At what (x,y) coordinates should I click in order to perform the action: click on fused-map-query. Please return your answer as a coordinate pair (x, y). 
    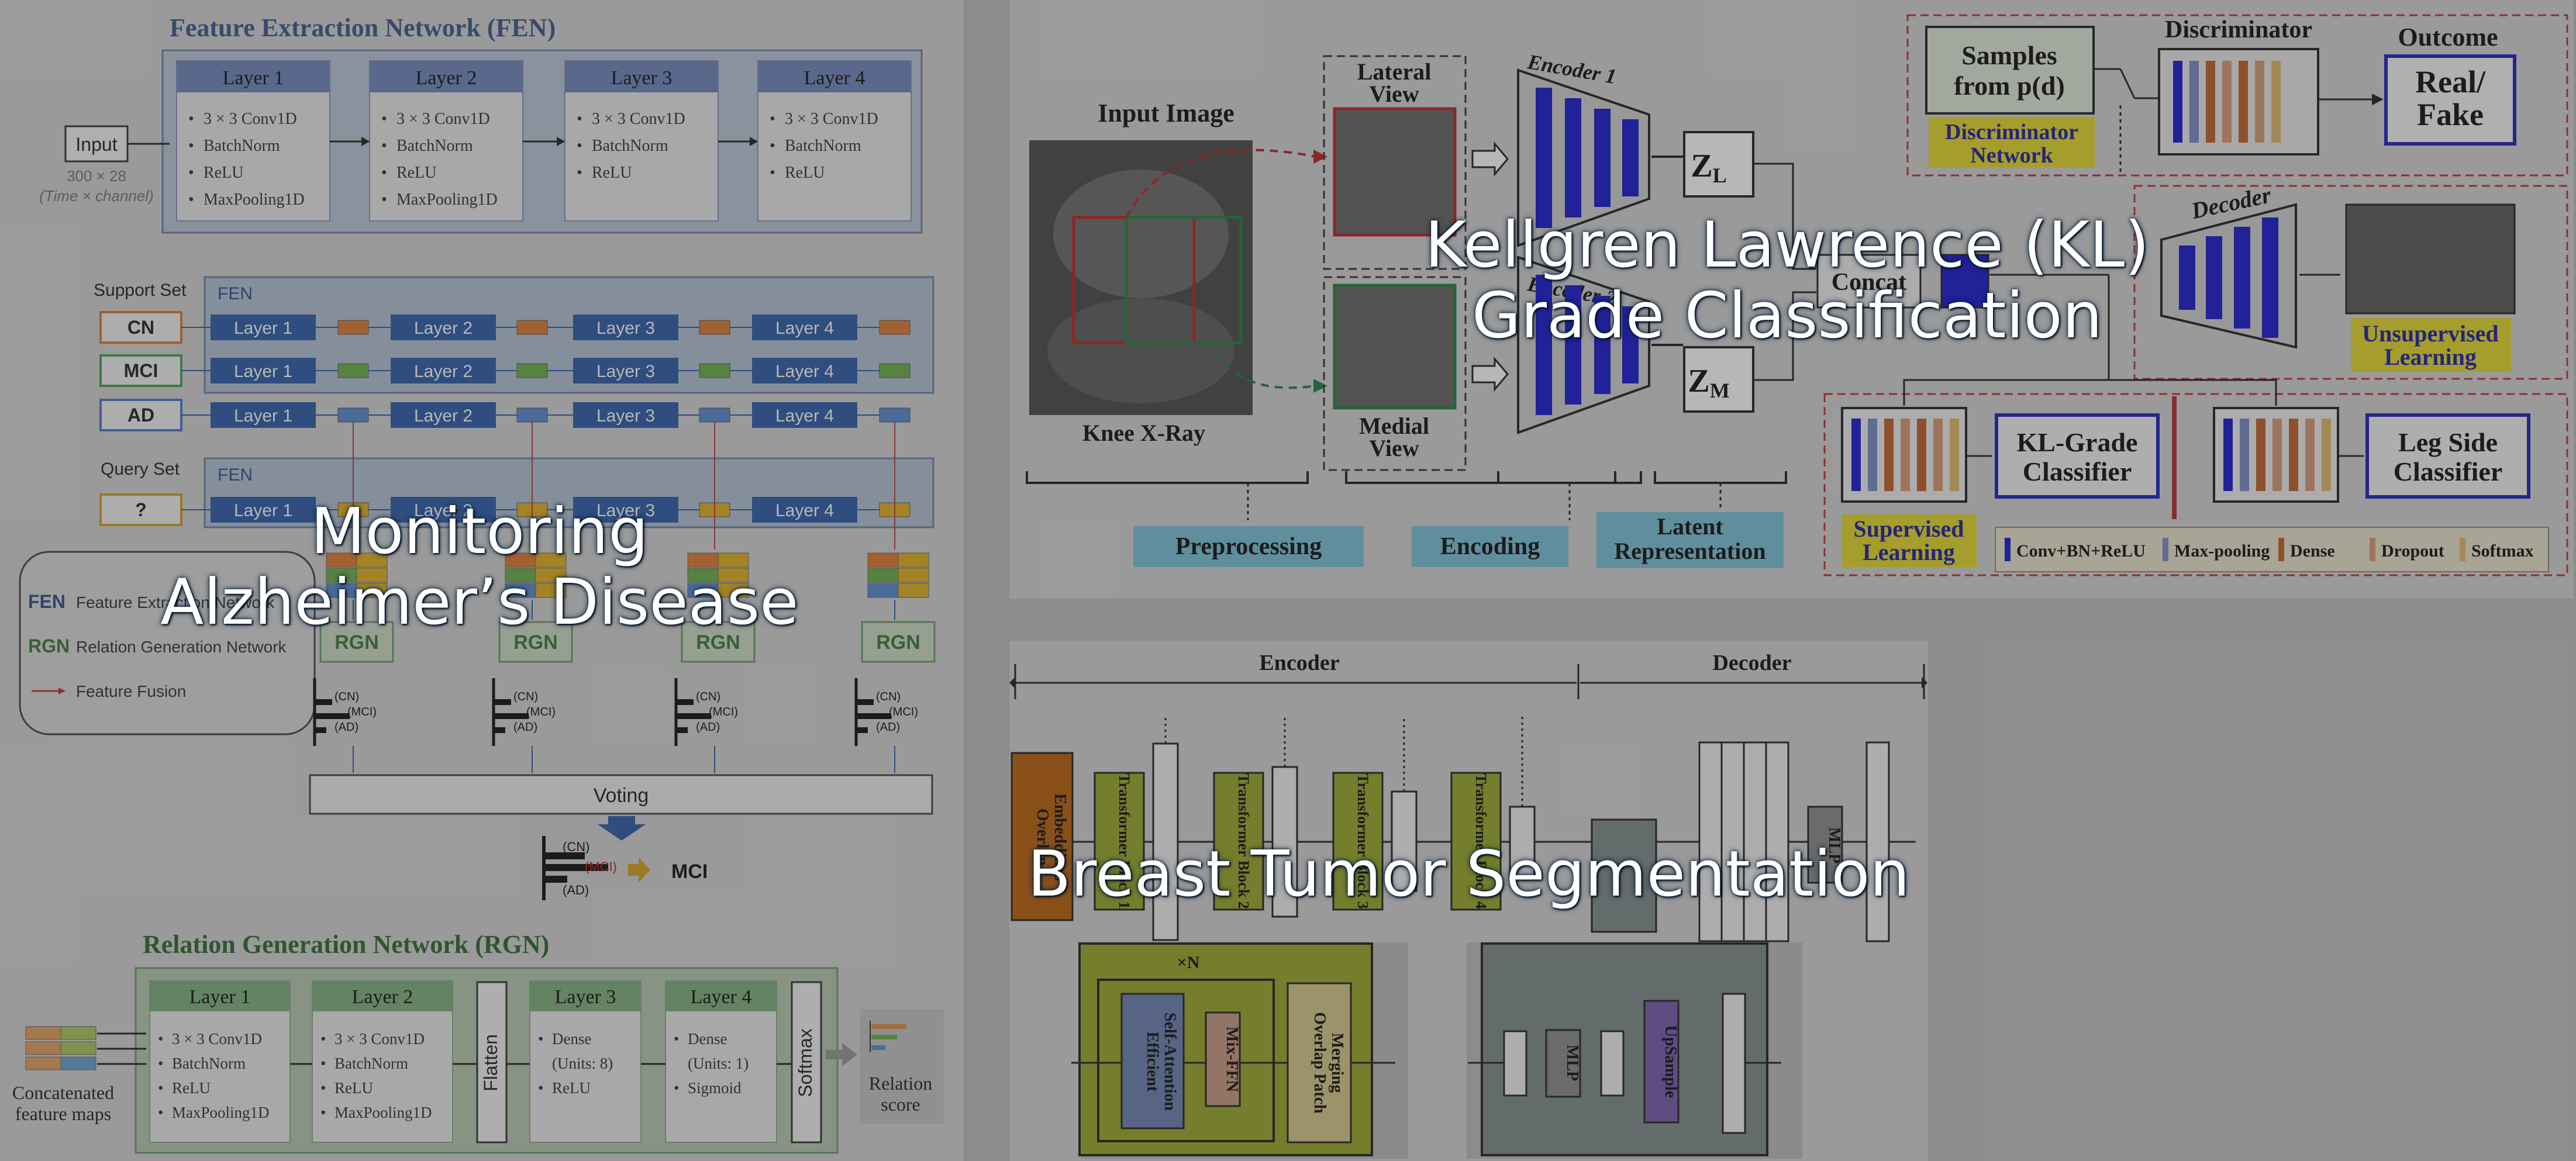
    Looking at the image, I should click on (914, 560).